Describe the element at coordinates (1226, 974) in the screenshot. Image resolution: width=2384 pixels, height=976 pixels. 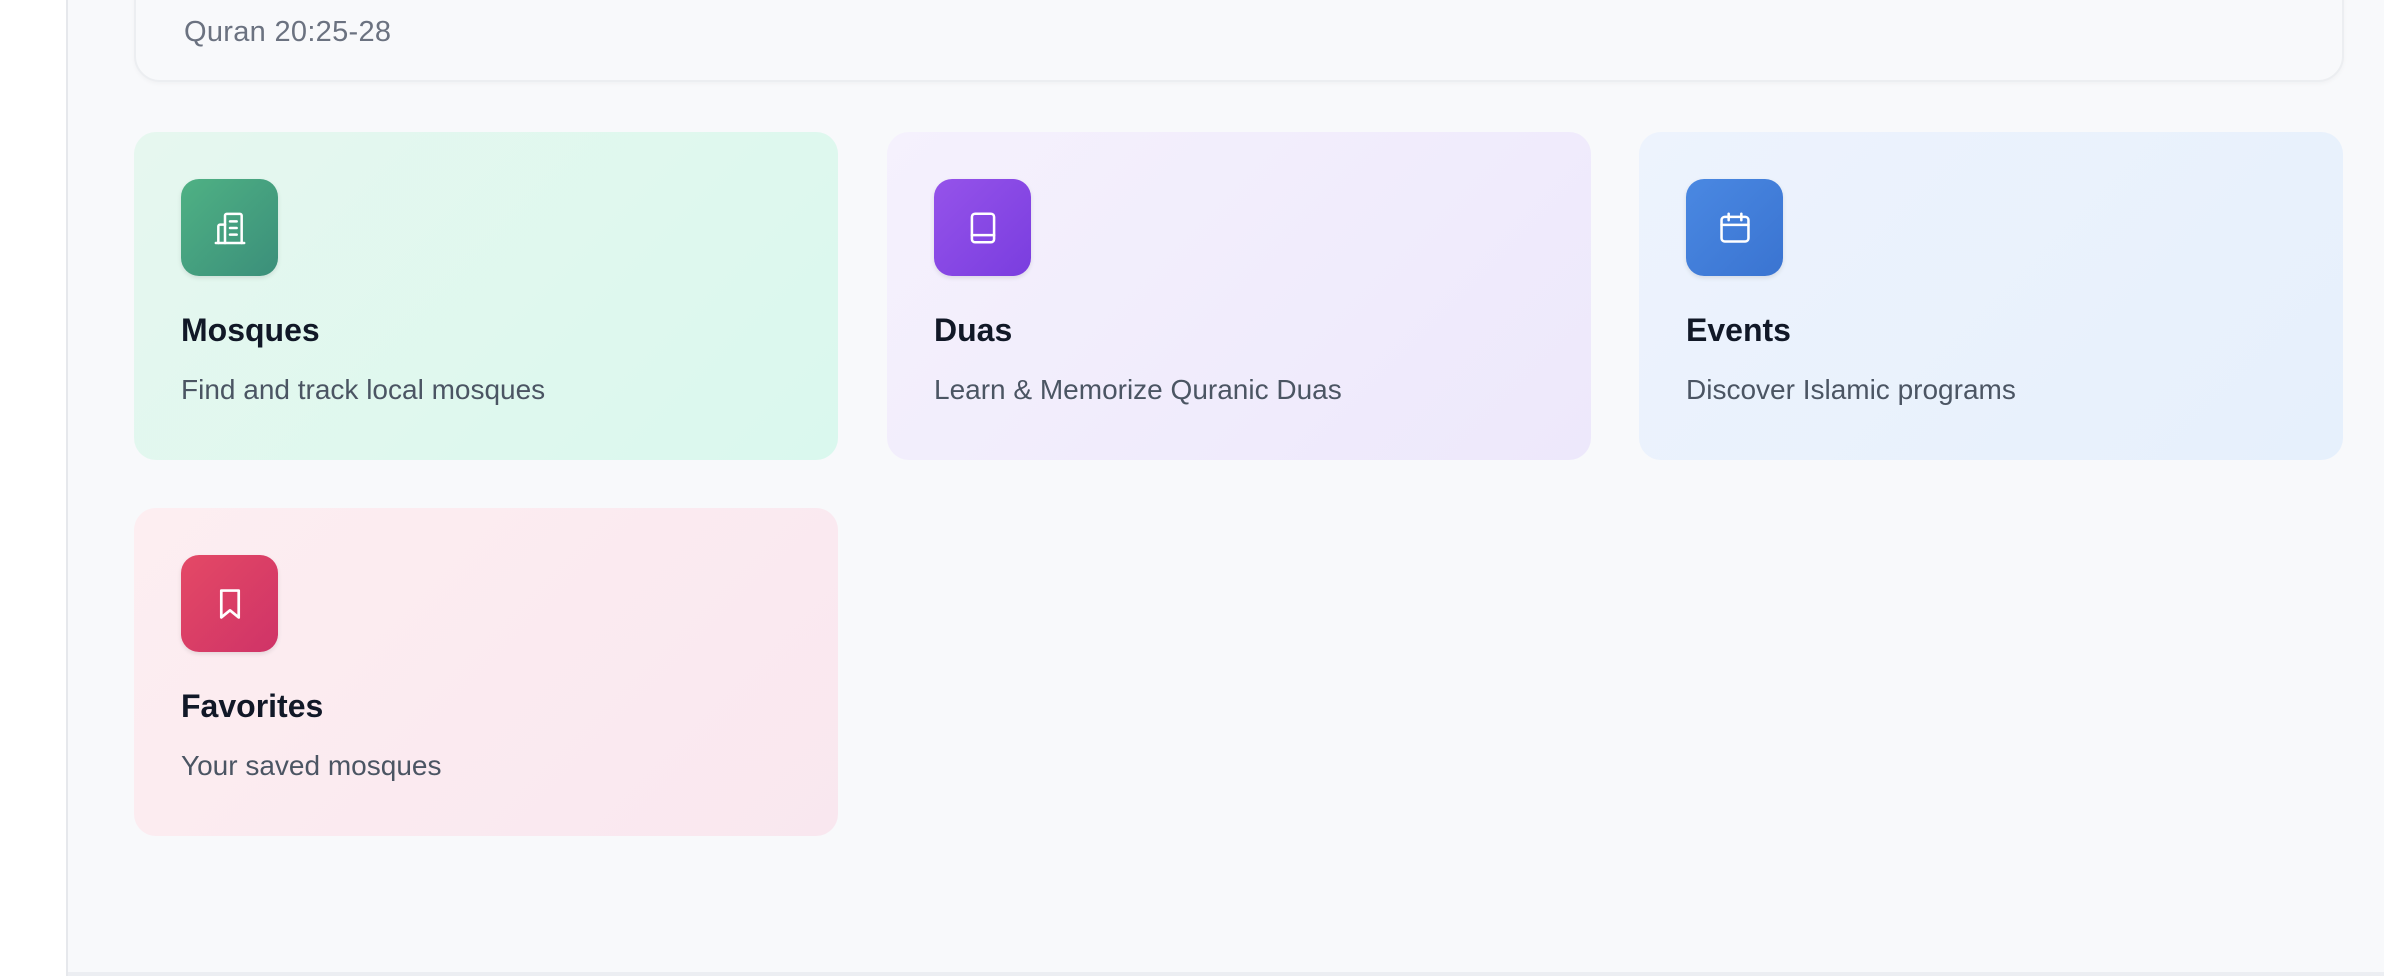
I see `bottom-border` at that location.